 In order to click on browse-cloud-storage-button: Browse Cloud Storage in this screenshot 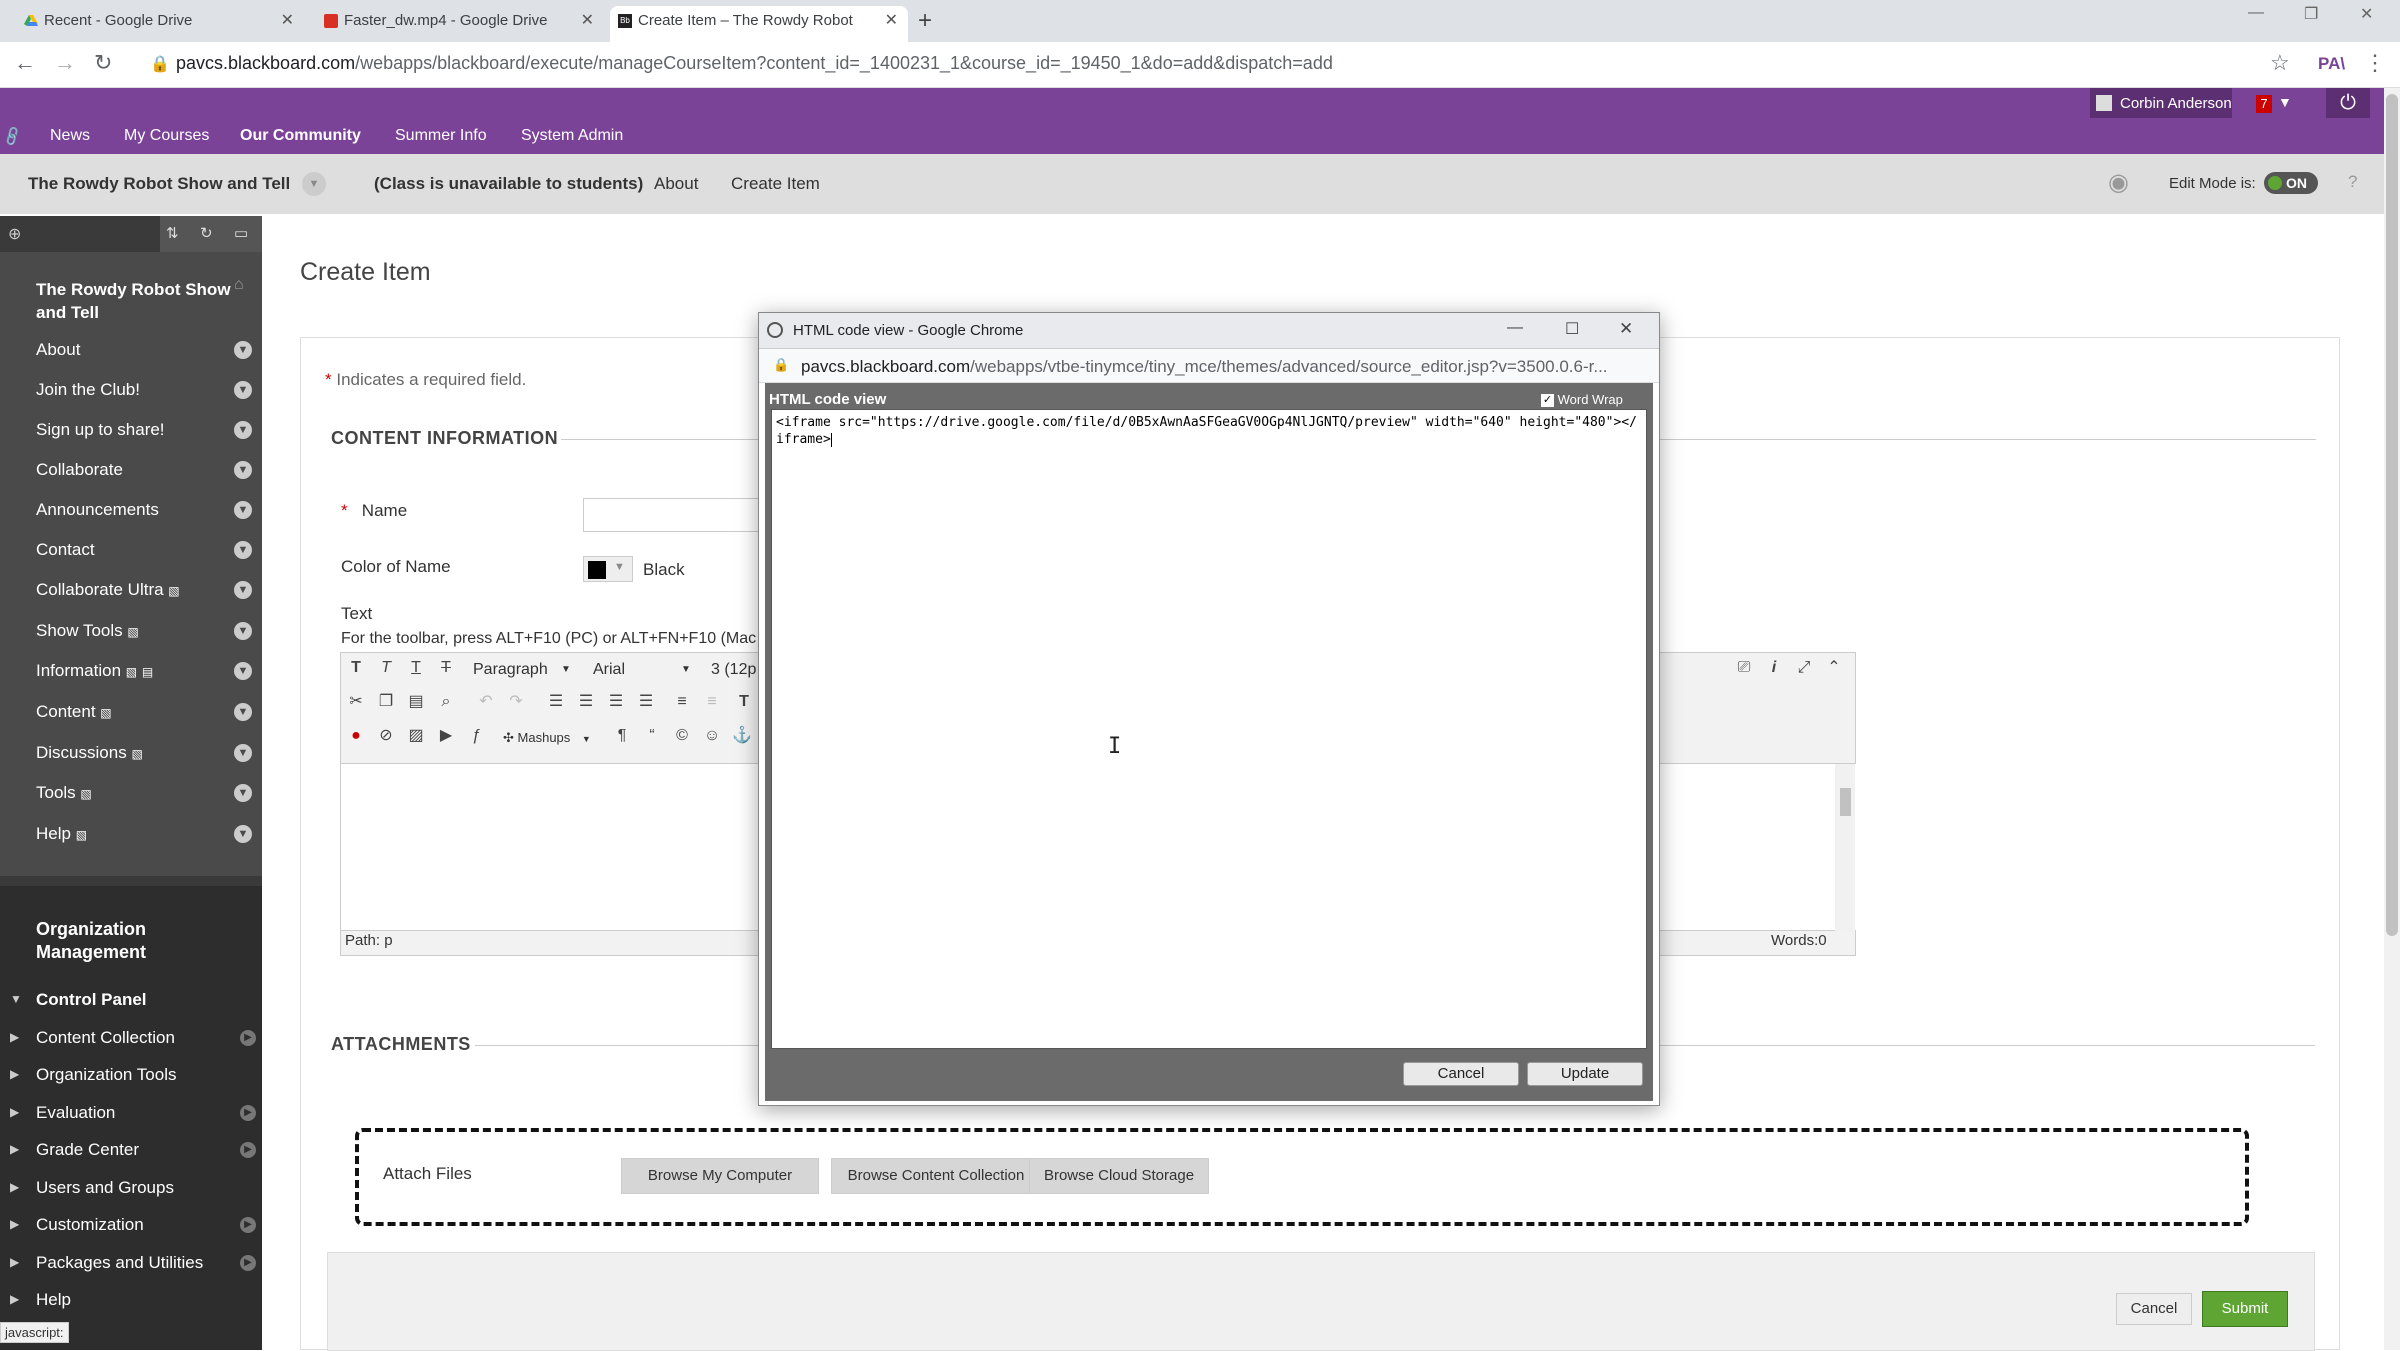, I will do `click(1119, 1176)`.